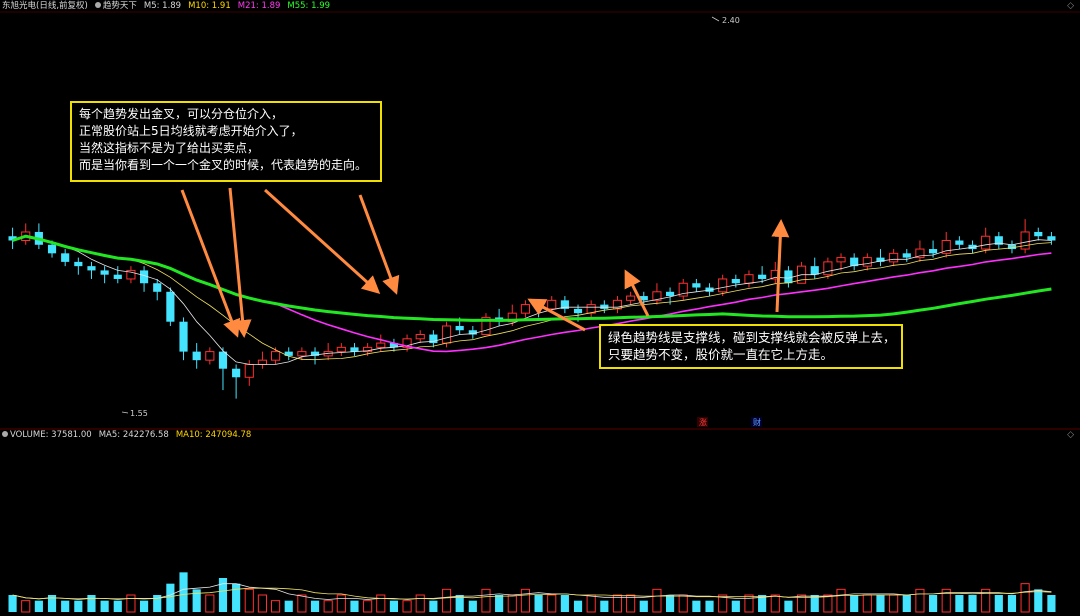 The width and height of the screenshot is (1080, 616). Describe the element at coordinates (97, 5) in the screenshot. I see `indicator-dot-icon` at that location.